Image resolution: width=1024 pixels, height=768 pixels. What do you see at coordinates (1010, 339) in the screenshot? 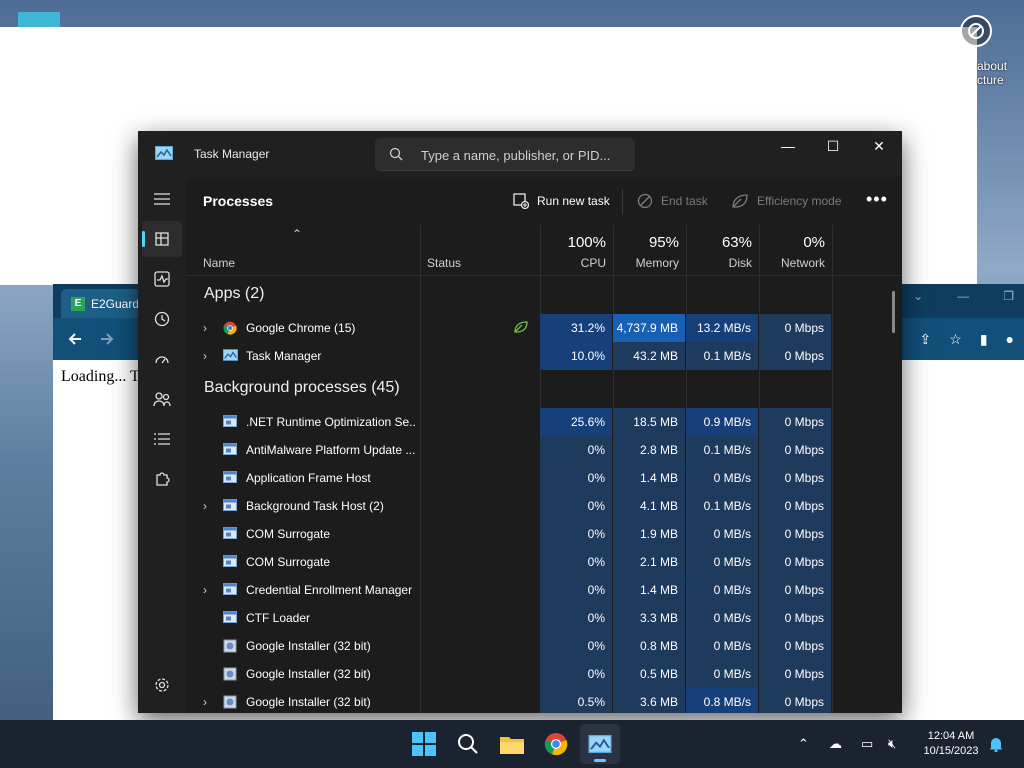
I see `profile-icon: ●` at bounding box center [1010, 339].